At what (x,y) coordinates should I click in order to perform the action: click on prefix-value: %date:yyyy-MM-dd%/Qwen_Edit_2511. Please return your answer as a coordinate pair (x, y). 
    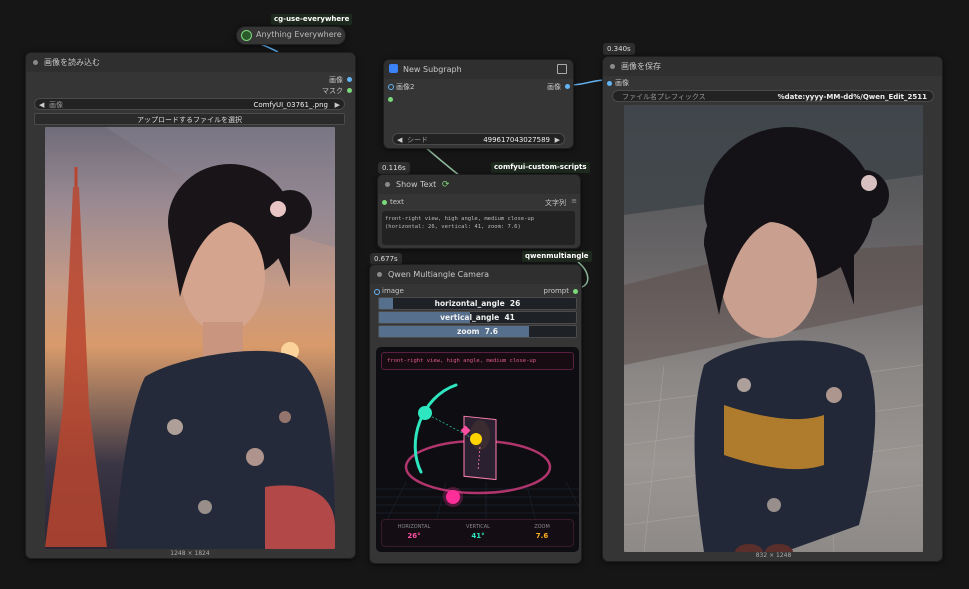
    Looking at the image, I should click on (852, 97).